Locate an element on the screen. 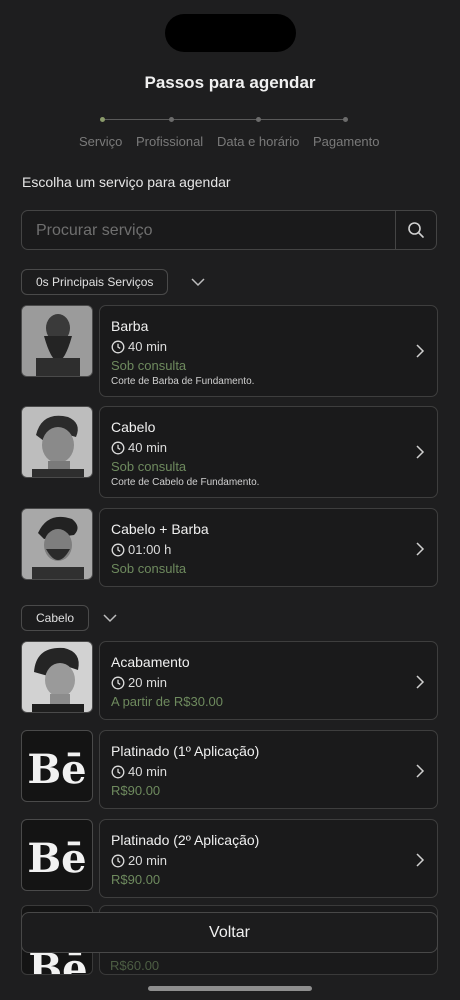  service-image-platinado-2: Bē is located at coordinates (57, 855).